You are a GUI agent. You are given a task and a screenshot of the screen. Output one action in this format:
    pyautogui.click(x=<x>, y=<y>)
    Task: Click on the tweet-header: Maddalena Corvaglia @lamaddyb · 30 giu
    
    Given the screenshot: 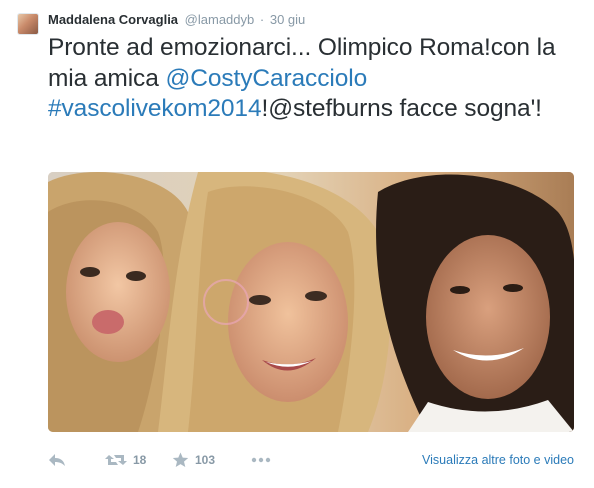 What is the action you would take?
    pyautogui.click(x=176, y=19)
    